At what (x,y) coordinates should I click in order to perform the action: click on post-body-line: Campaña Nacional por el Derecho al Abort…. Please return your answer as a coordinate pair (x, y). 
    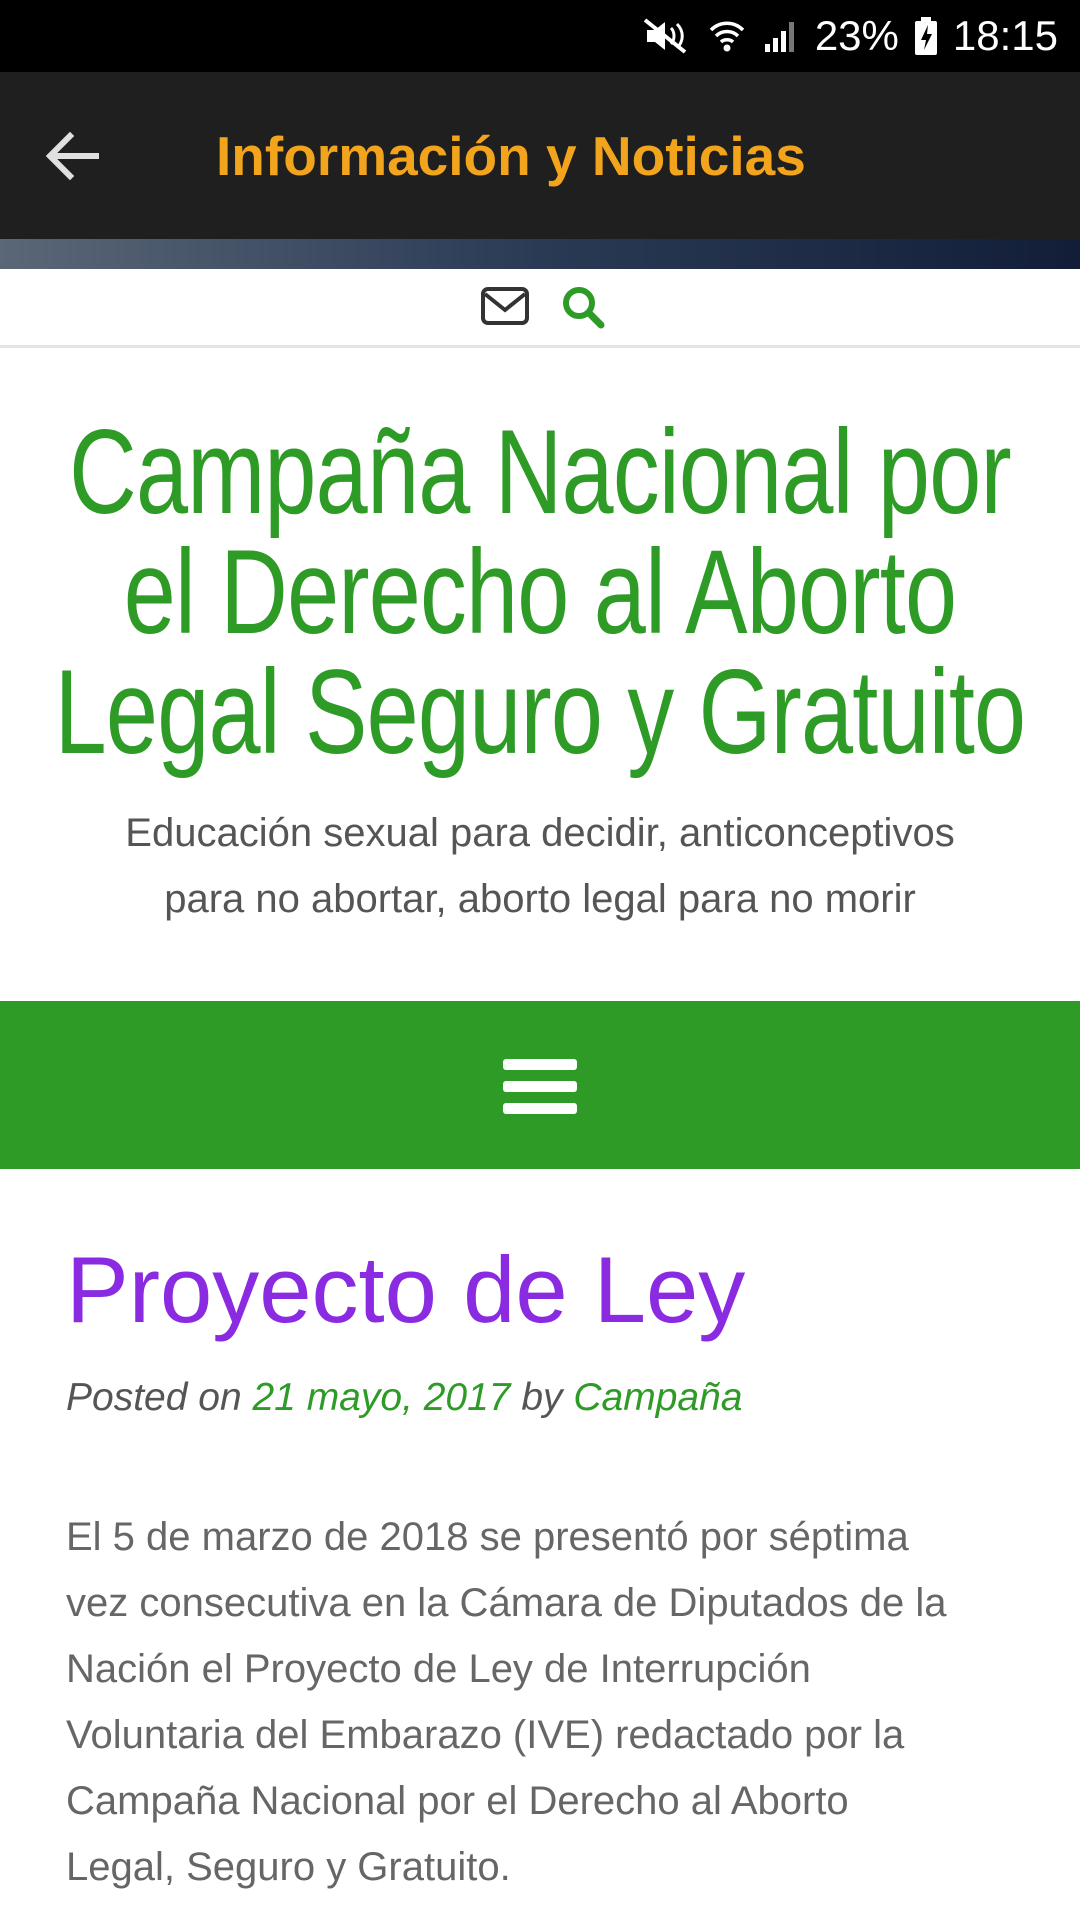
    Looking at the image, I should click on (457, 1801).